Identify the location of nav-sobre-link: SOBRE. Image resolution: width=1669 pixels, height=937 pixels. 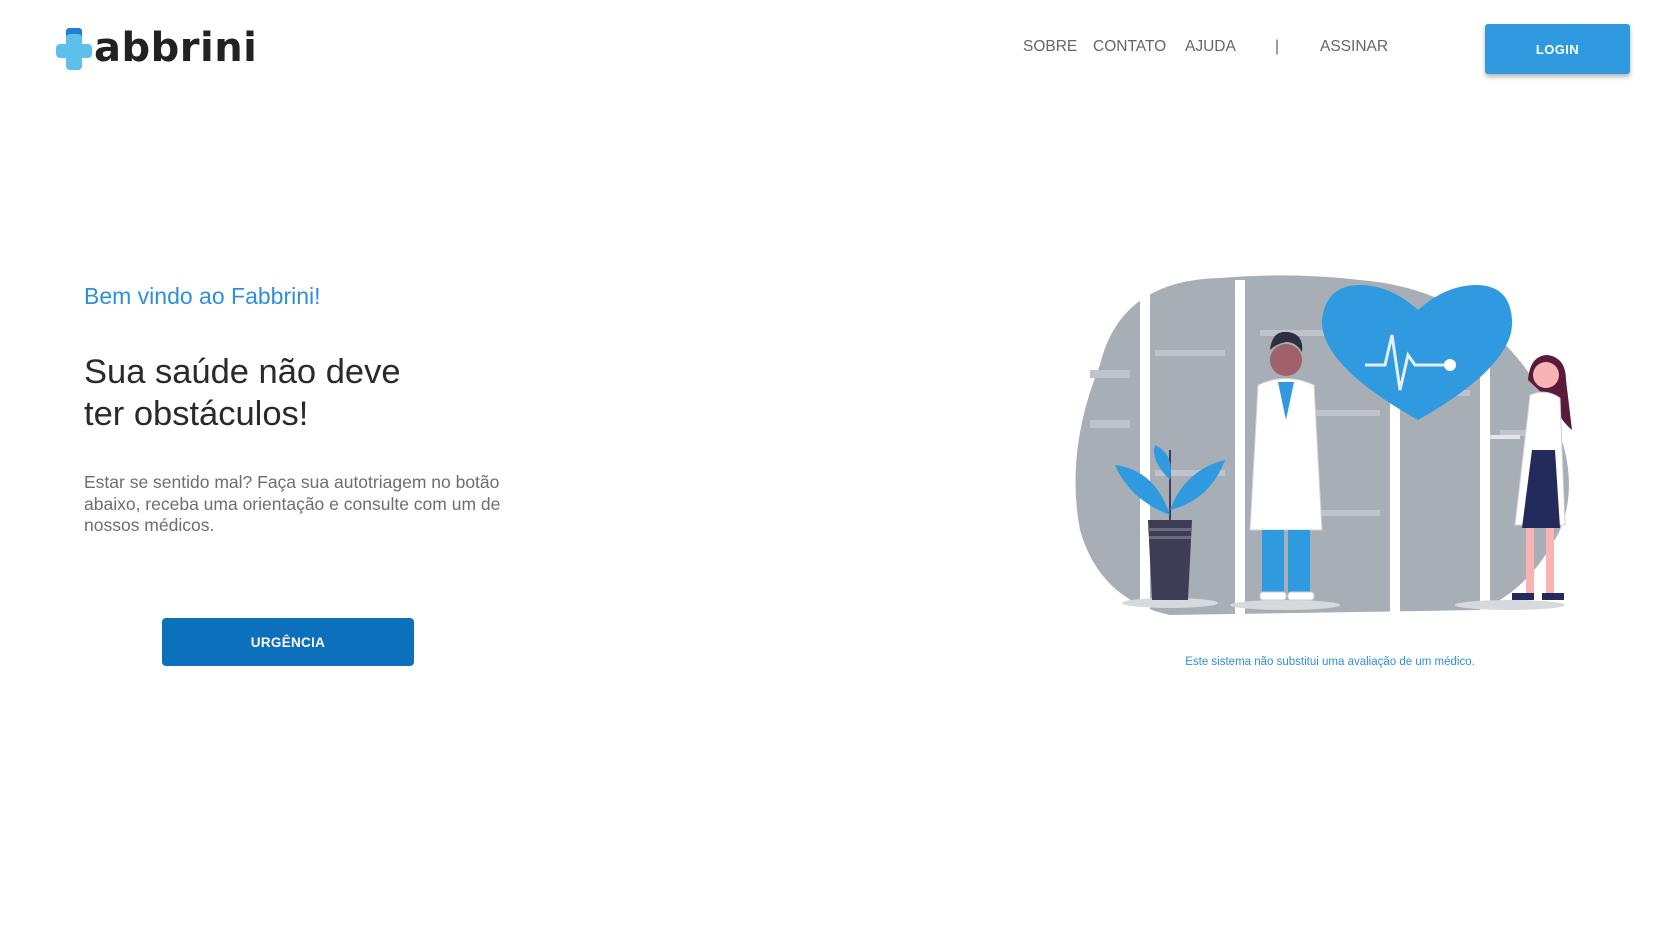
(1050, 47).